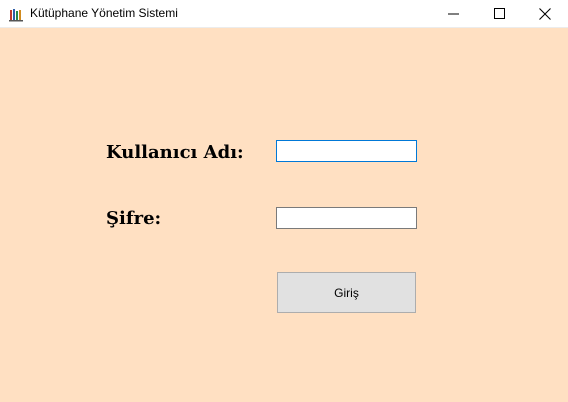 The height and width of the screenshot is (402, 568). What do you see at coordinates (104, 13) in the screenshot?
I see `window-title: Kütüphane Yönetim Sistemi` at bounding box center [104, 13].